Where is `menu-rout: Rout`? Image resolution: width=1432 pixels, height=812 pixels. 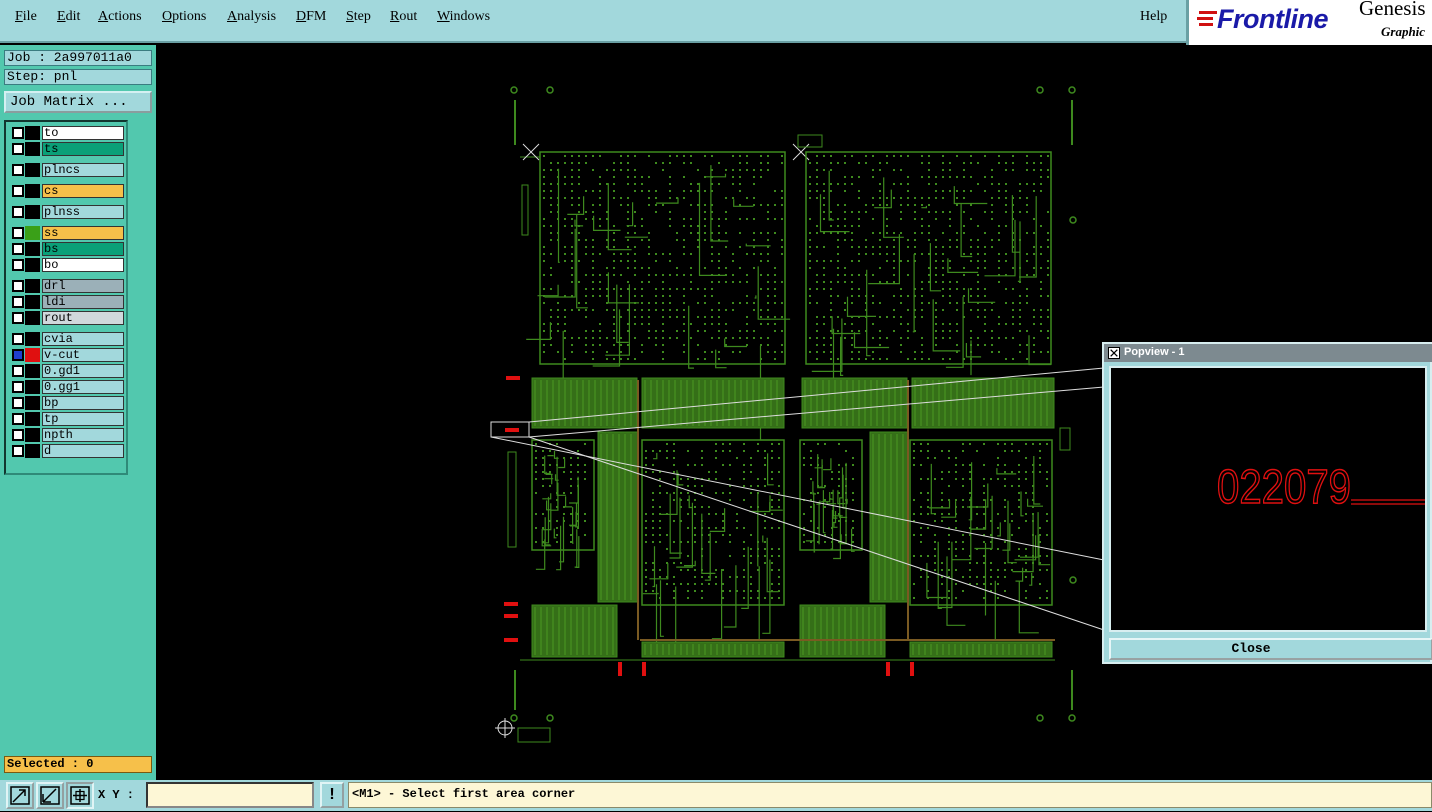
menu-rout: Rout is located at coordinates (403, 17).